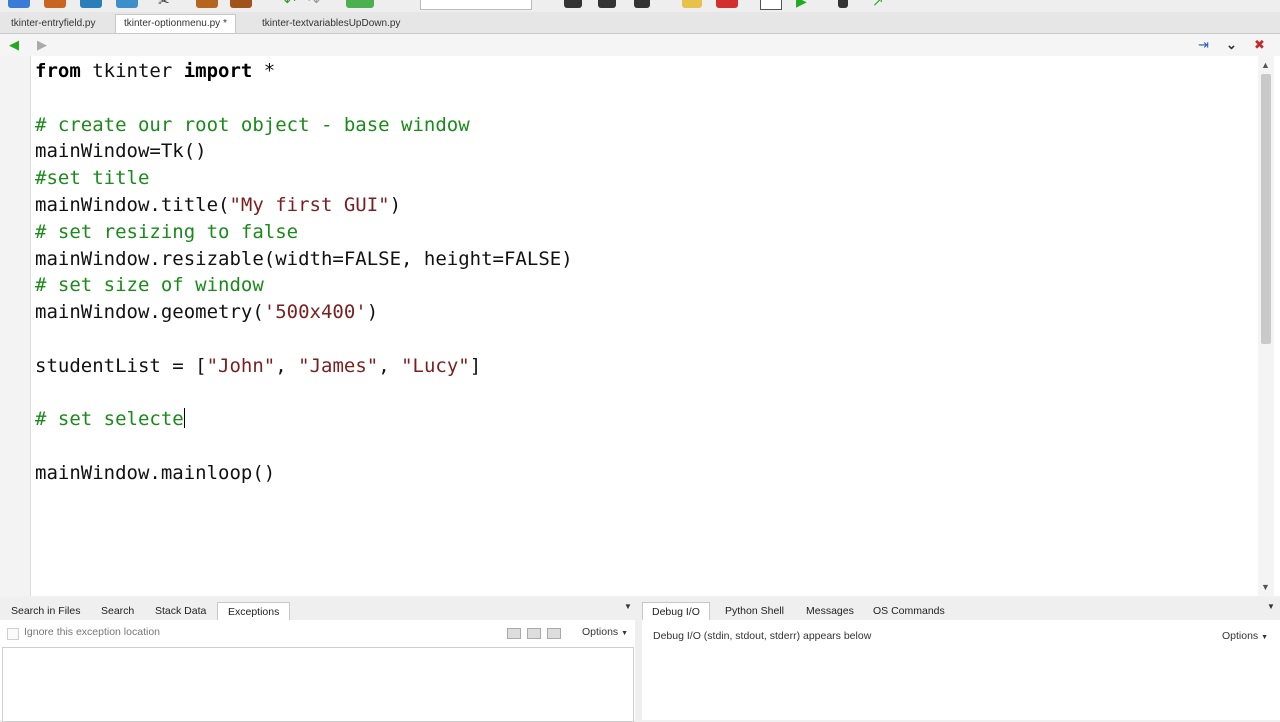 This screenshot has height=722, width=1280. I want to click on step-icon, so click(843, 4).